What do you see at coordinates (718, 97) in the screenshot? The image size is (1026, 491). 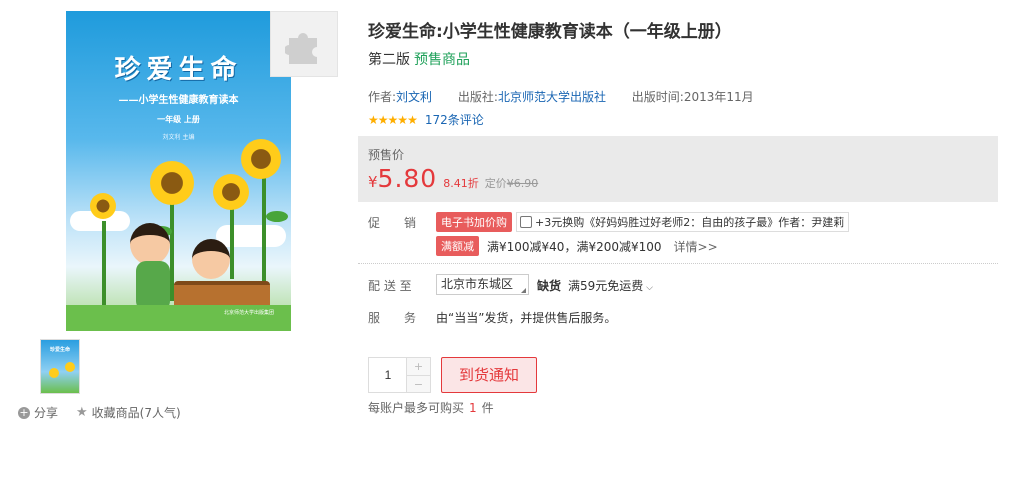 I see `pub-date: 2013年11月` at bounding box center [718, 97].